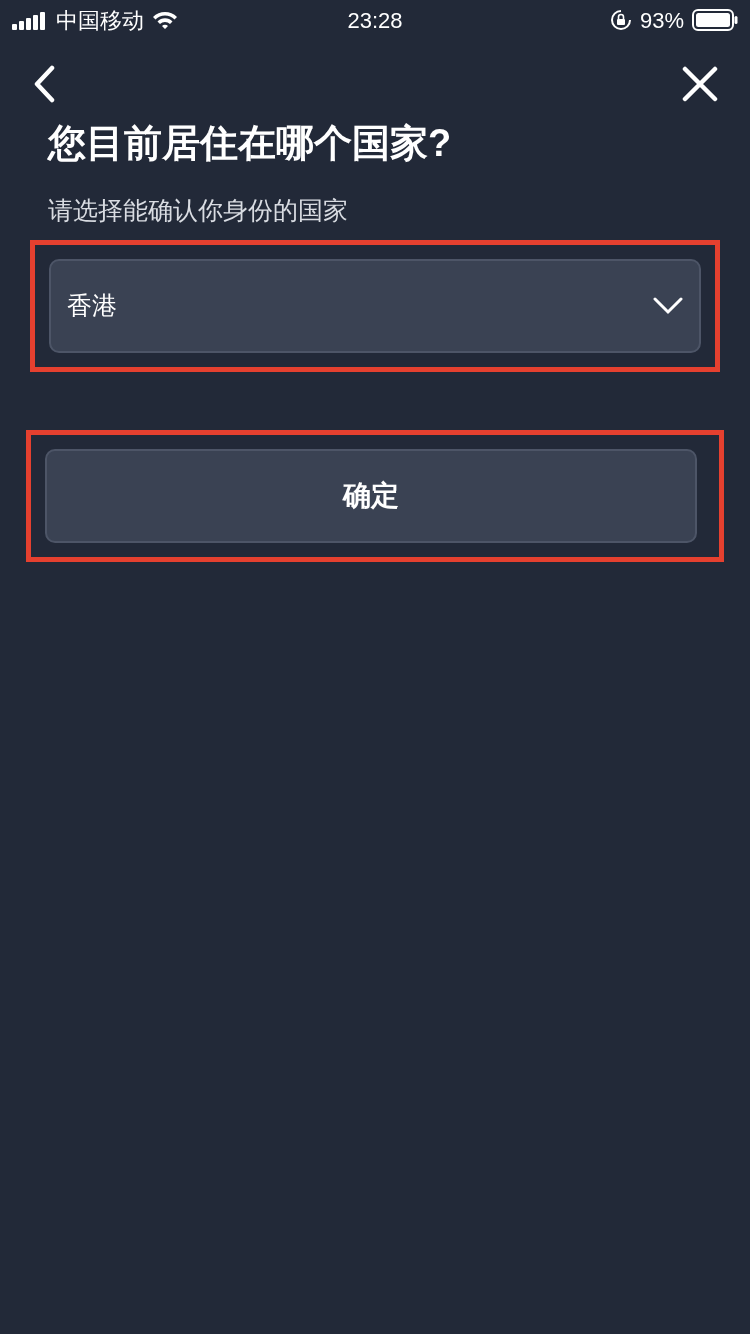 The image size is (750, 1334). I want to click on field-label: 请选择能确认你身份的国家, so click(198, 210).